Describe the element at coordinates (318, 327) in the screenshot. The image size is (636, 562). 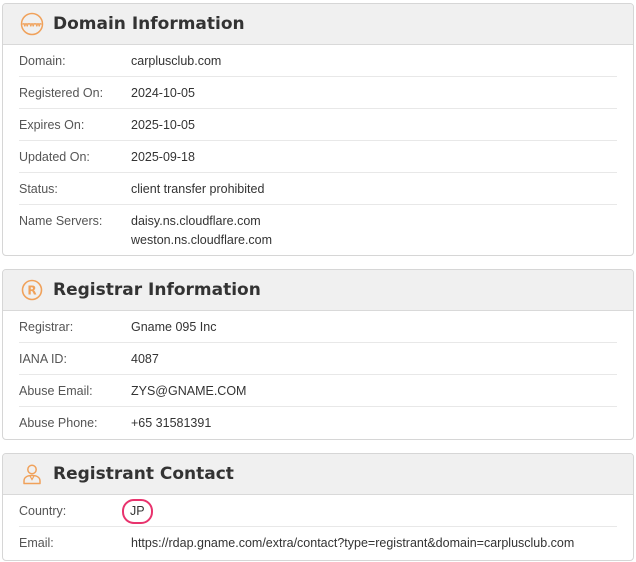
I see `registrar-row: Registrar: Gname 095 Inc` at that location.